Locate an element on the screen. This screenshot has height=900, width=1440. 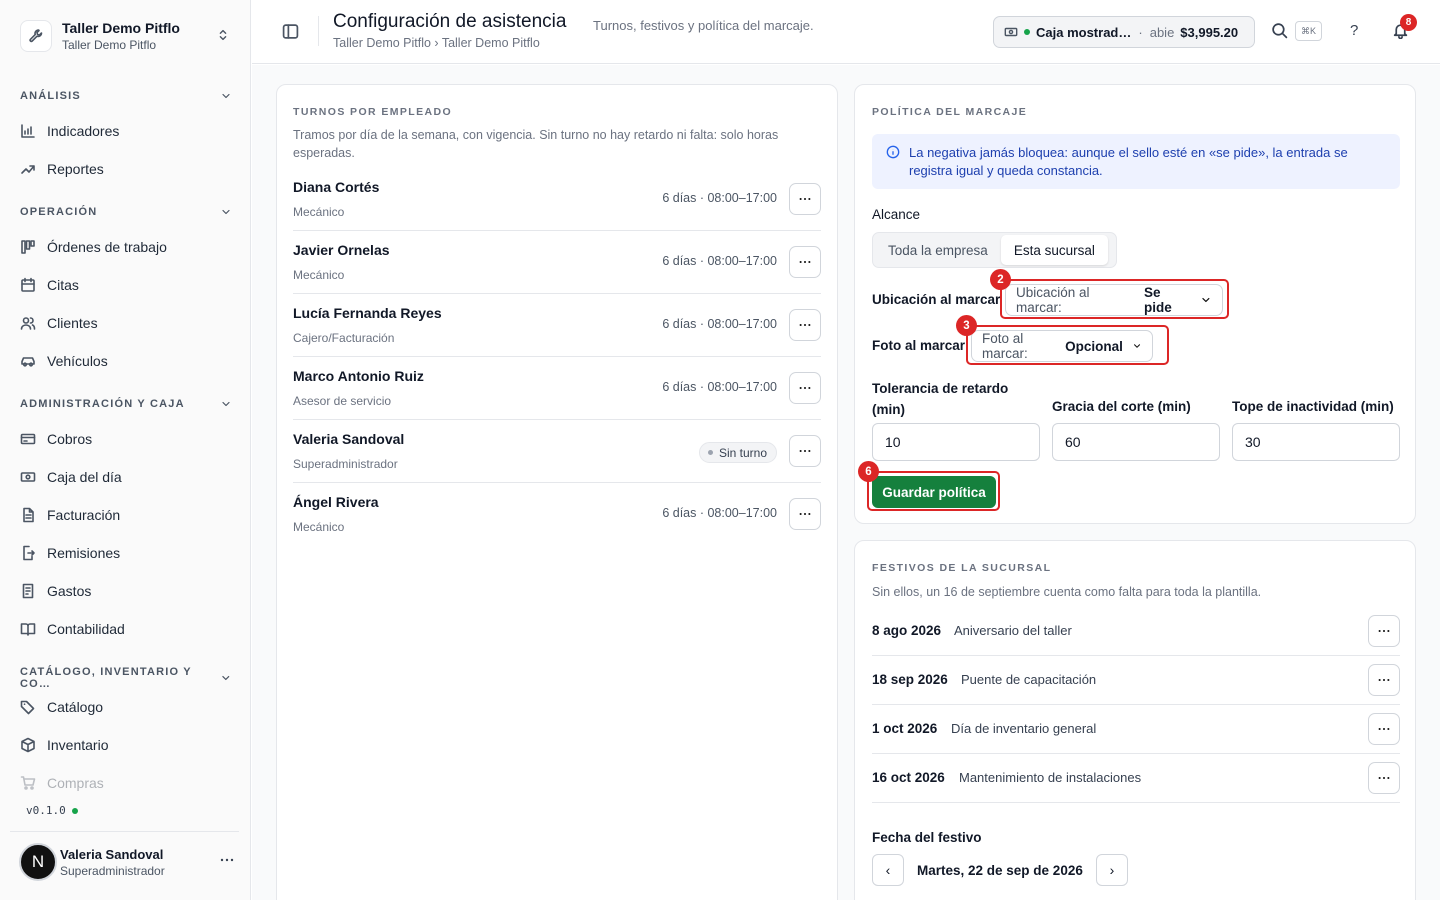
section-header-analisis: ANÁLISIS is located at coordinates (126, 96).